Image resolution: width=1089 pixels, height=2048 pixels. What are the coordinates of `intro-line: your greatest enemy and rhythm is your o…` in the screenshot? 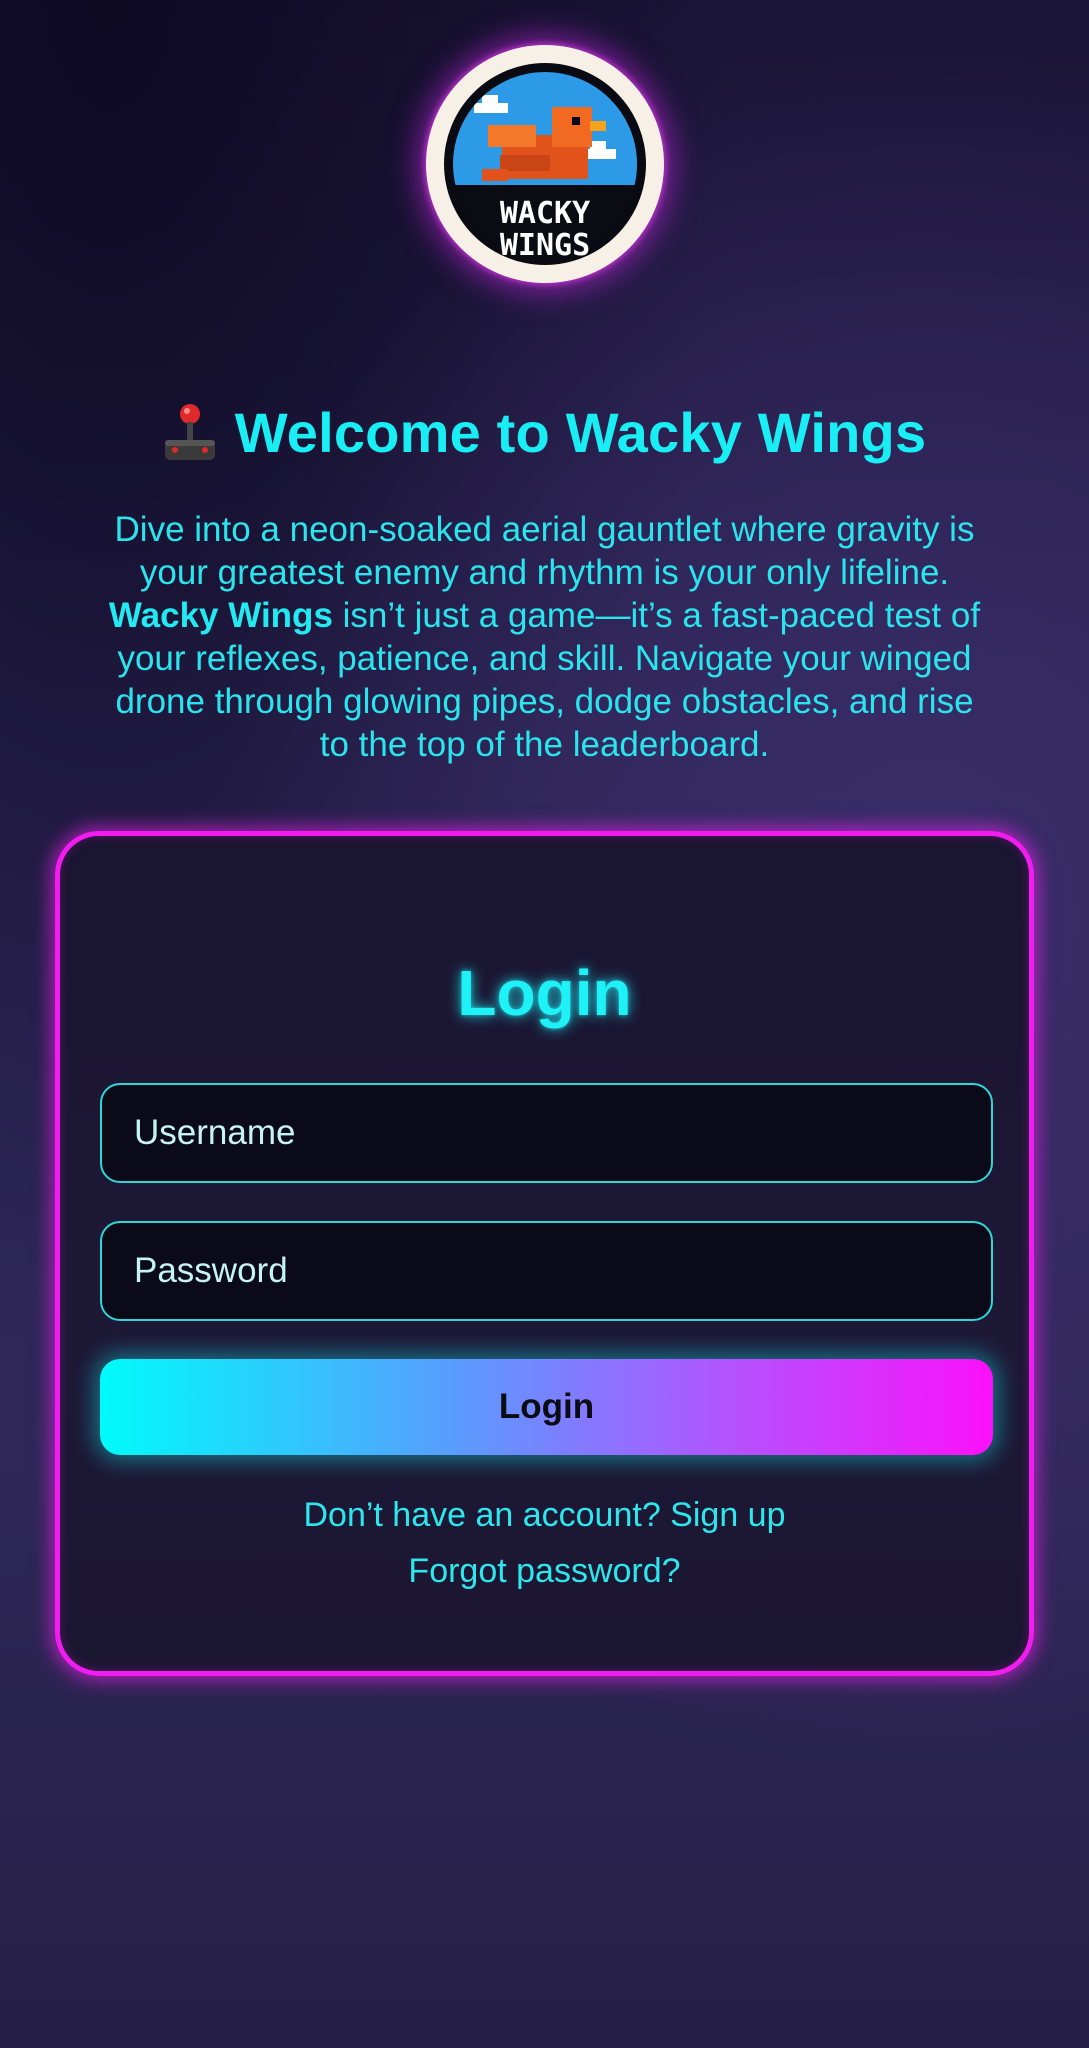 It's located at (544, 572).